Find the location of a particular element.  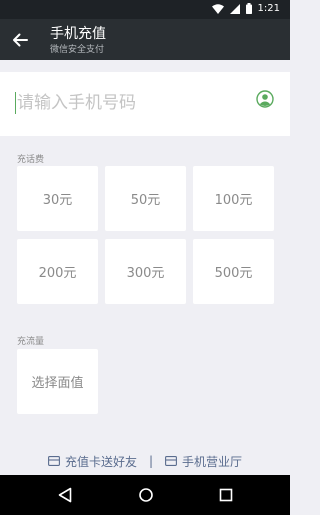

back-button is located at coordinates (20, 40).